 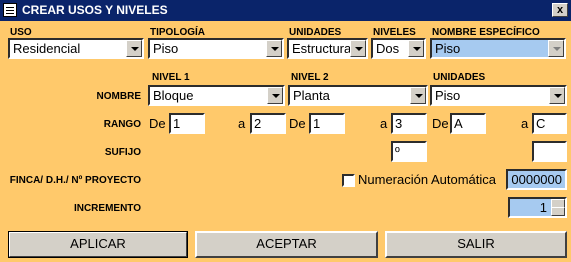 I want to click on rango-unidades-from-input: A, so click(x=468, y=123).